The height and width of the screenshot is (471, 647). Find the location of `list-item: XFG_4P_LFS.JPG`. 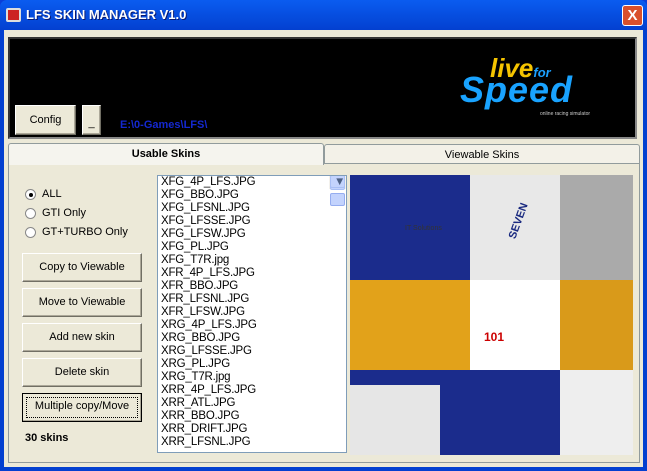

list-item: XFG_4P_LFS.JPG is located at coordinates (252, 182).